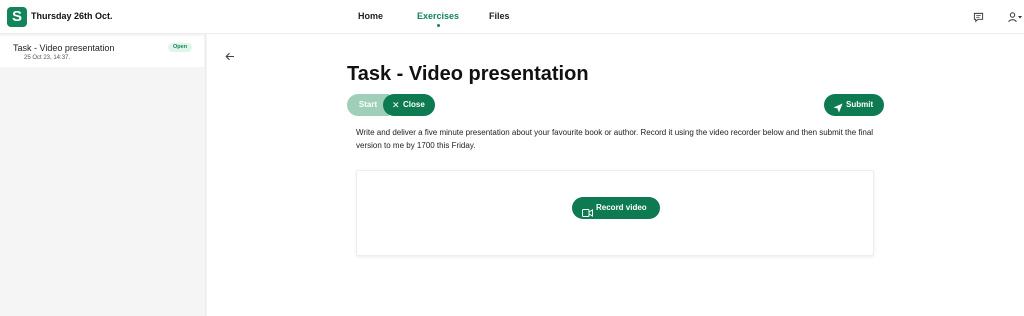 The width and height of the screenshot is (1024, 316). What do you see at coordinates (860, 104) in the screenshot?
I see `submit-button-label: Submit` at bounding box center [860, 104].